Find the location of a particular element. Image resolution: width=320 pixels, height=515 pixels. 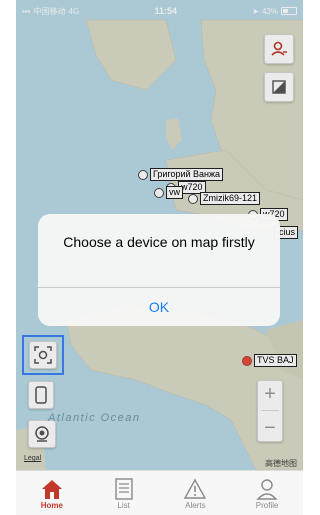

tab-label: List is located at coordinates (123, 505).